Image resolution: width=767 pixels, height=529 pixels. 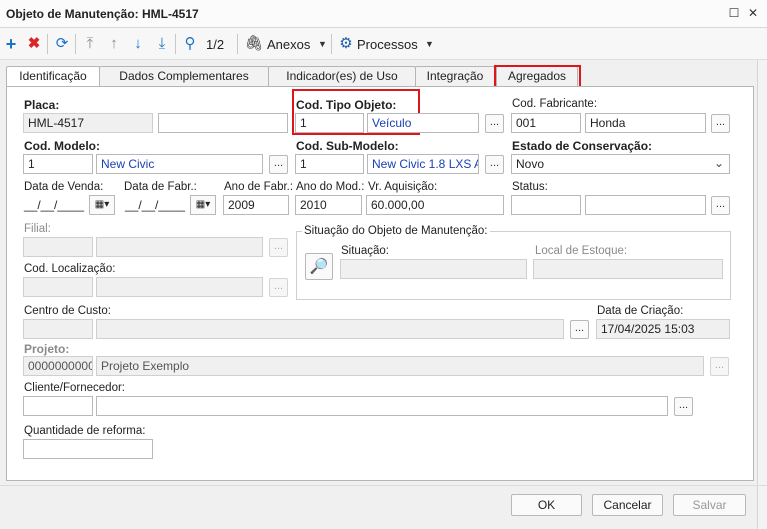 What do you see at coordinates (582, 146) in the screenshot?
I see `estado-conservacao-label: Estado de Conservação:` at bounding box center [582, 146].